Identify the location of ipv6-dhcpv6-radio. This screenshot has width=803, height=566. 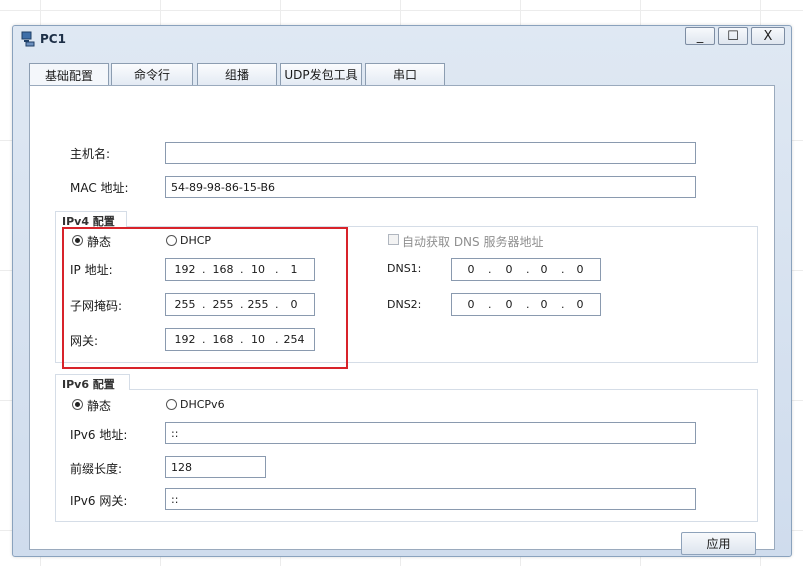
(171, 404).